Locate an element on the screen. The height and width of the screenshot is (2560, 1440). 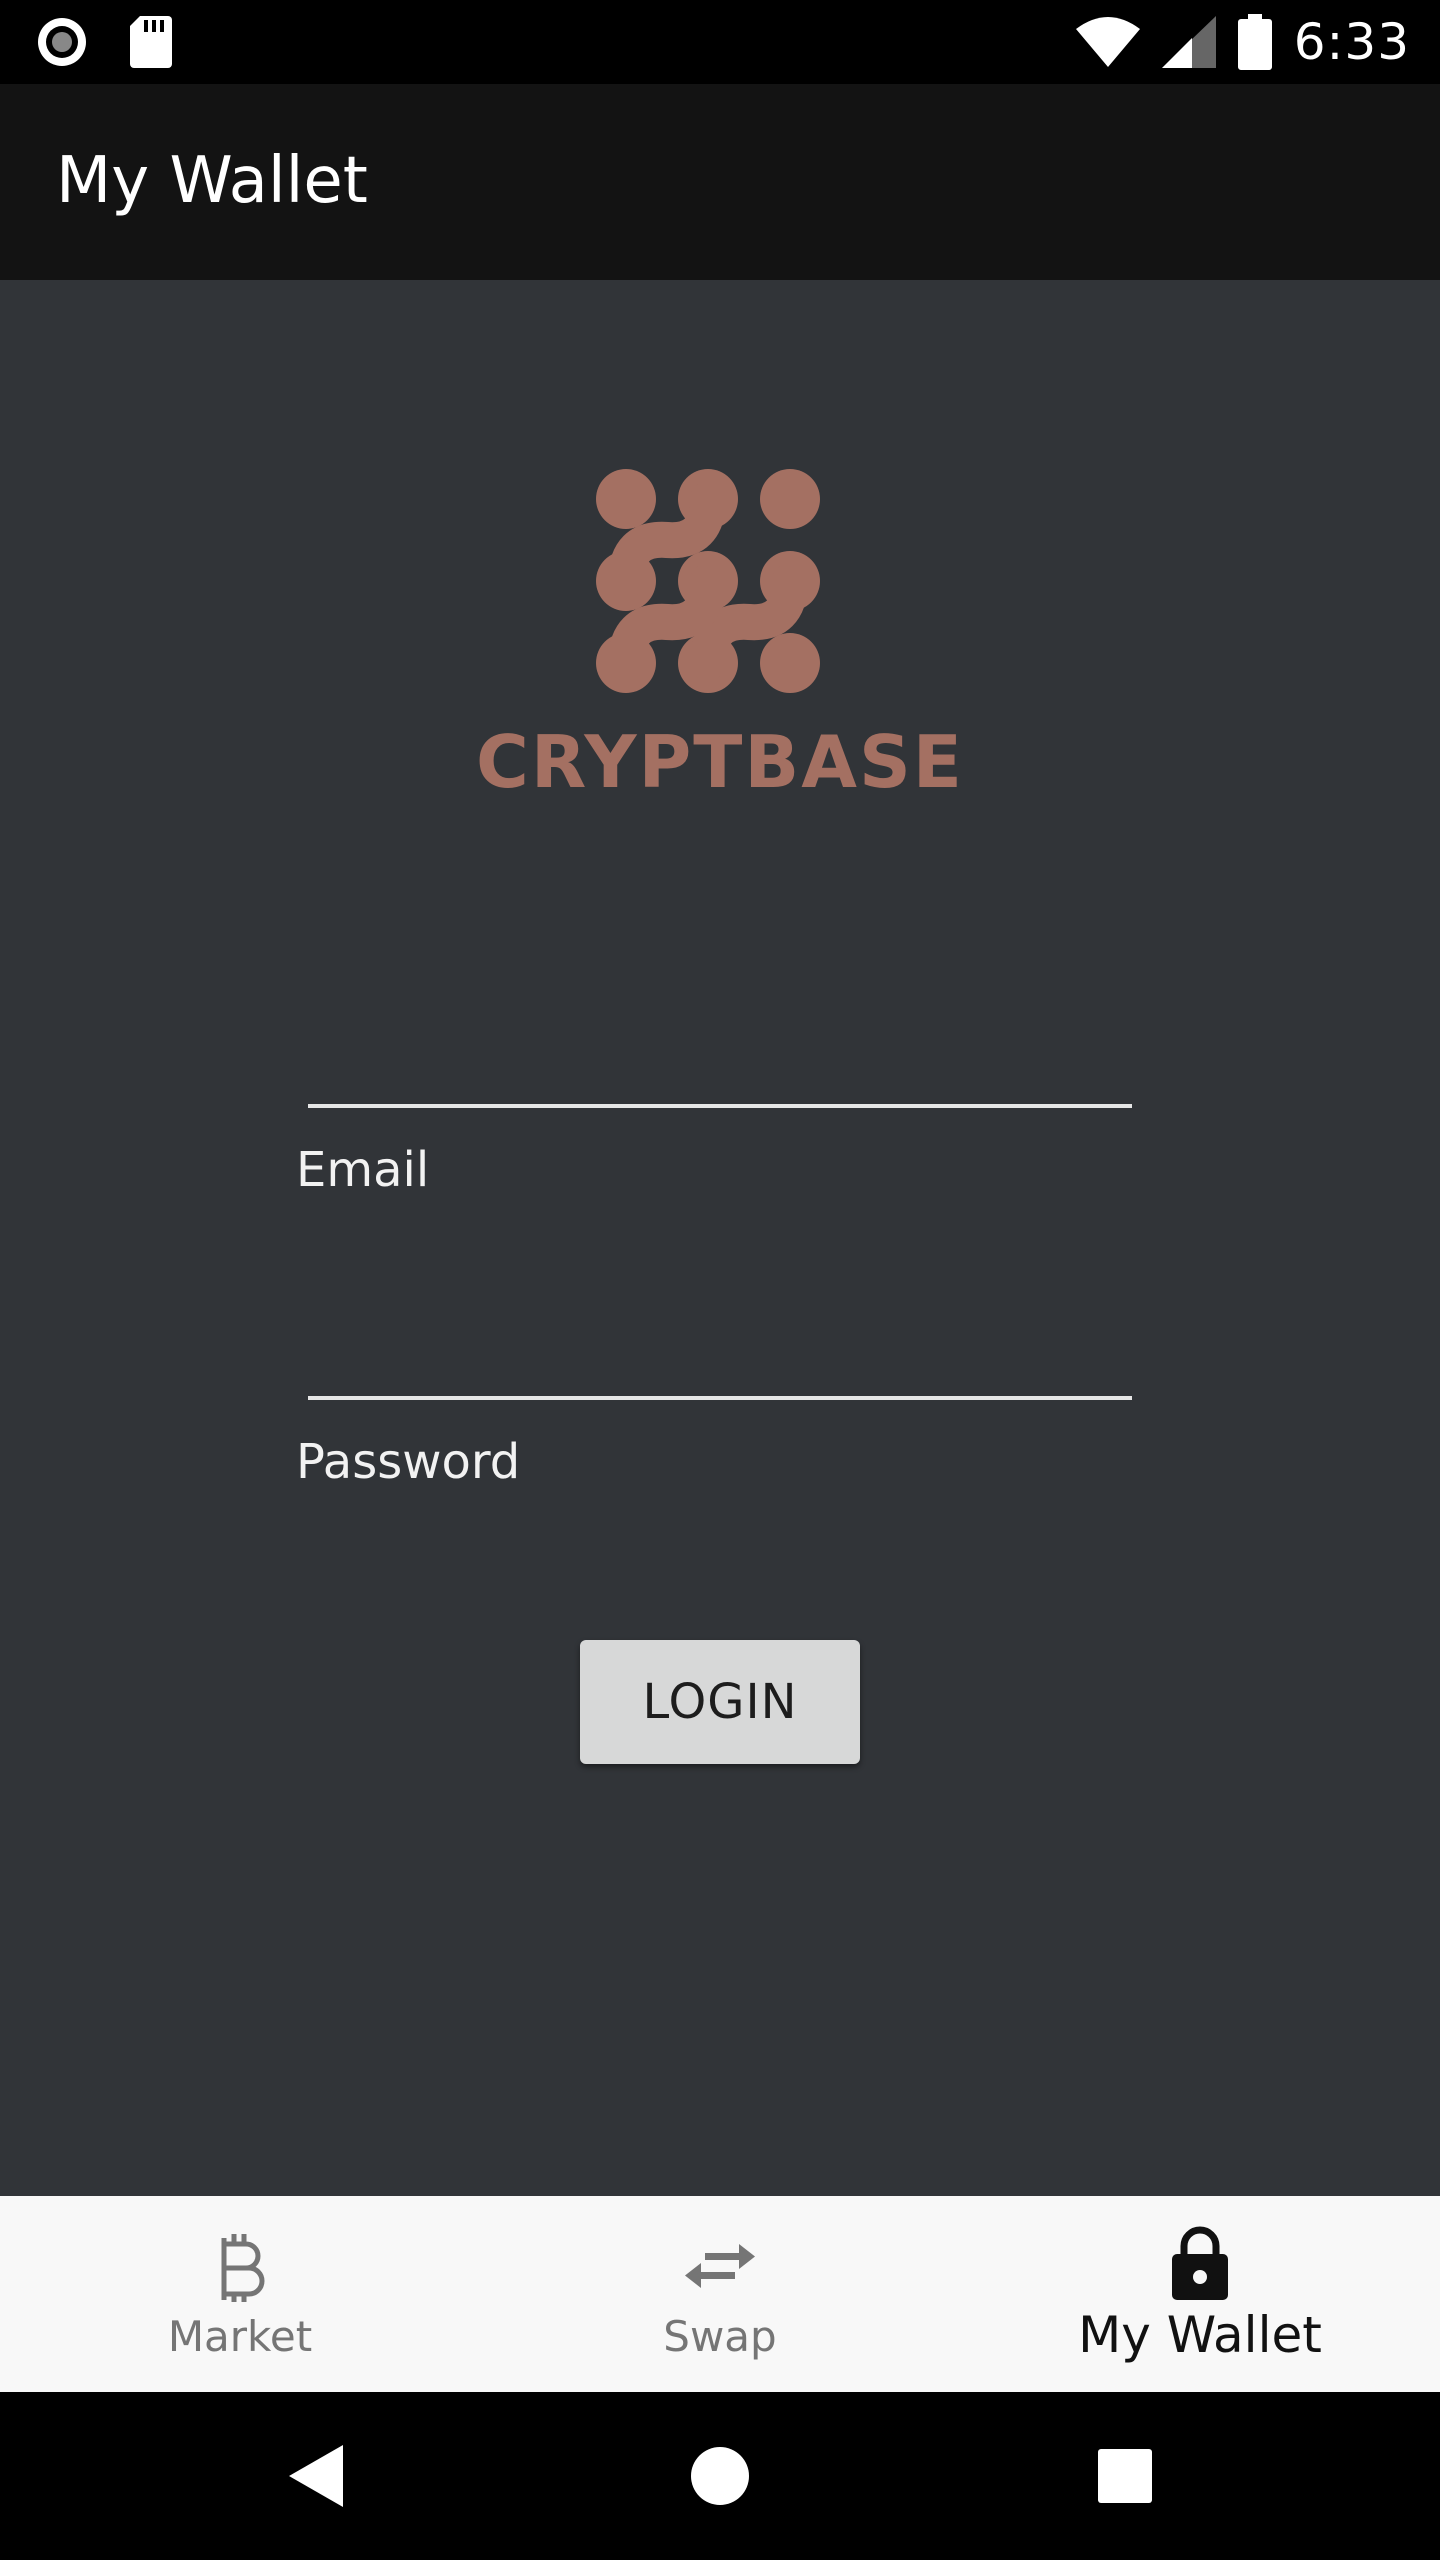
cryptbase-logo-icon is located at coordinates (708, 581).